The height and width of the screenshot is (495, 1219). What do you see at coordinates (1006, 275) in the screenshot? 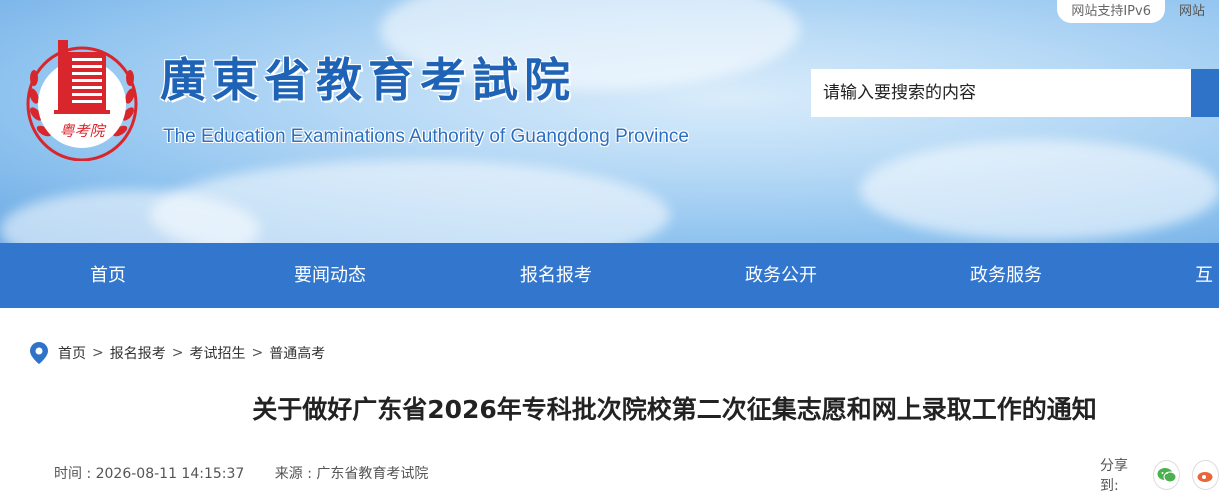
I see `nav-item-government-services: 政务服务` at bounding box center [1006, 275].